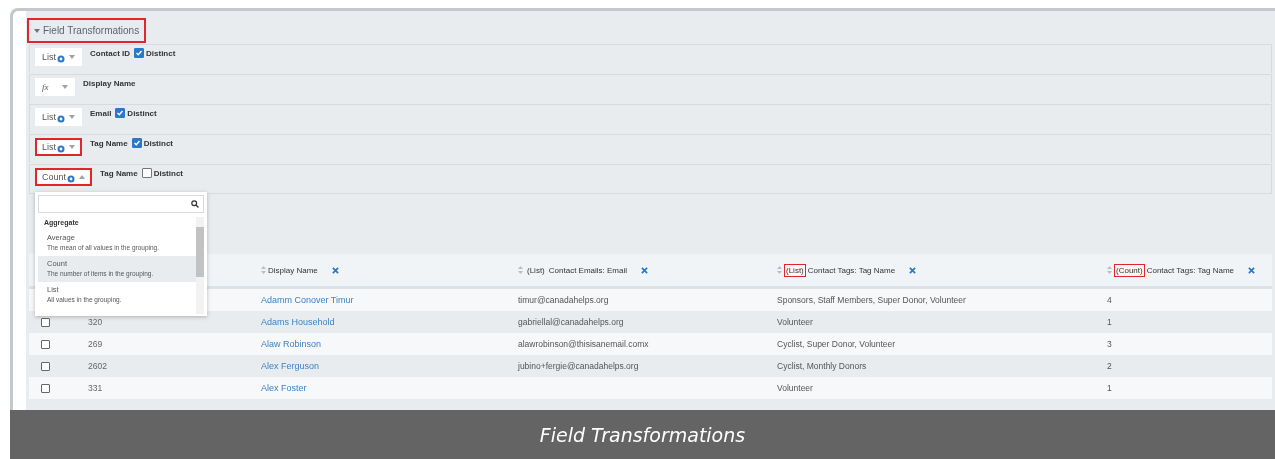 This screenshot has height=459, width=1275. I want to click on table-cell: 2, so click(1109, 366).